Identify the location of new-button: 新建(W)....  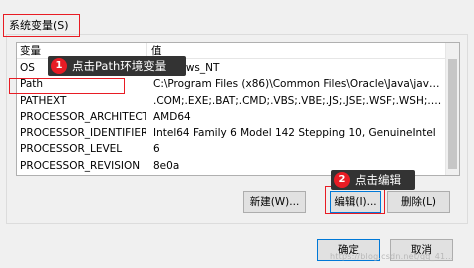
(274, 202).